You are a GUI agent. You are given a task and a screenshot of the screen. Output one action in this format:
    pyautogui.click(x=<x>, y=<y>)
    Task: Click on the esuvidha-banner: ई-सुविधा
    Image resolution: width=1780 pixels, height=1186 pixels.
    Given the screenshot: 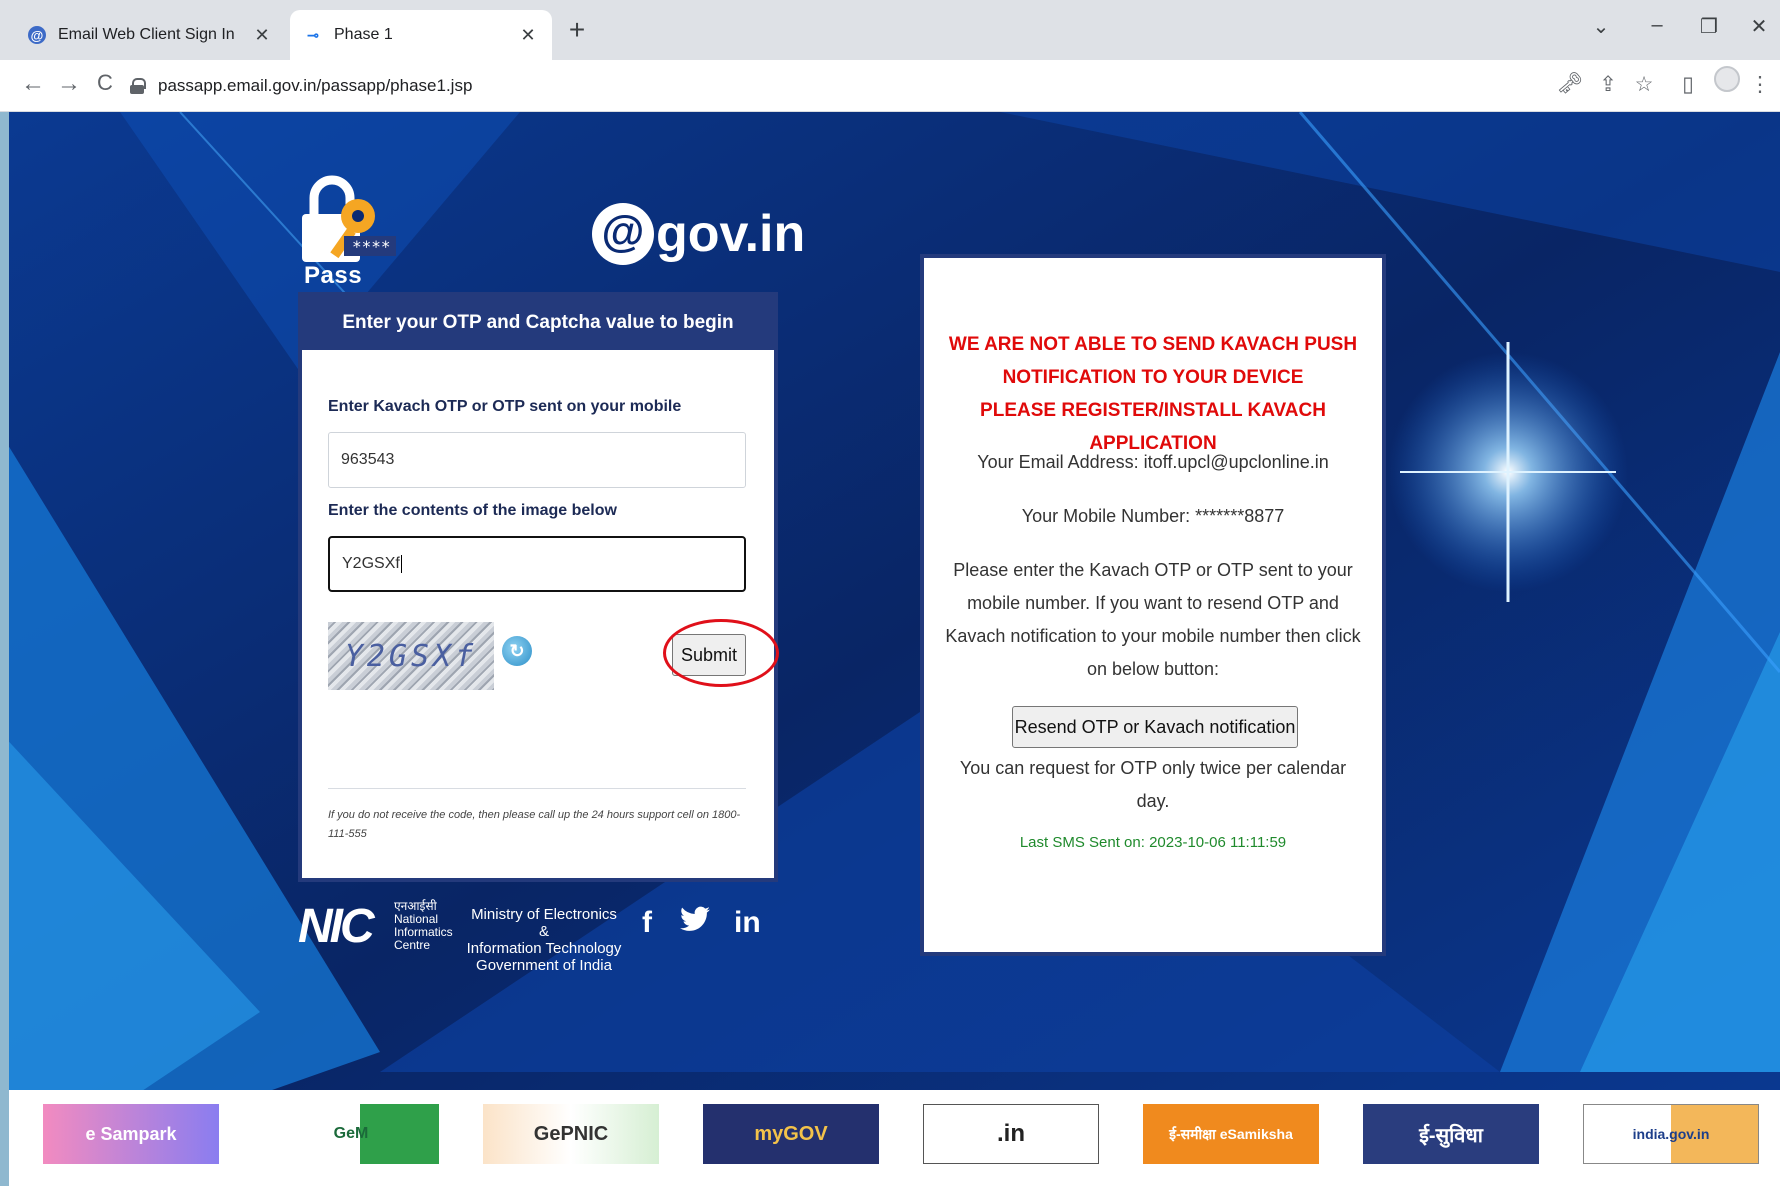 What is the action you would take?
    pyautogui.click(x=1451, y=1134)
    